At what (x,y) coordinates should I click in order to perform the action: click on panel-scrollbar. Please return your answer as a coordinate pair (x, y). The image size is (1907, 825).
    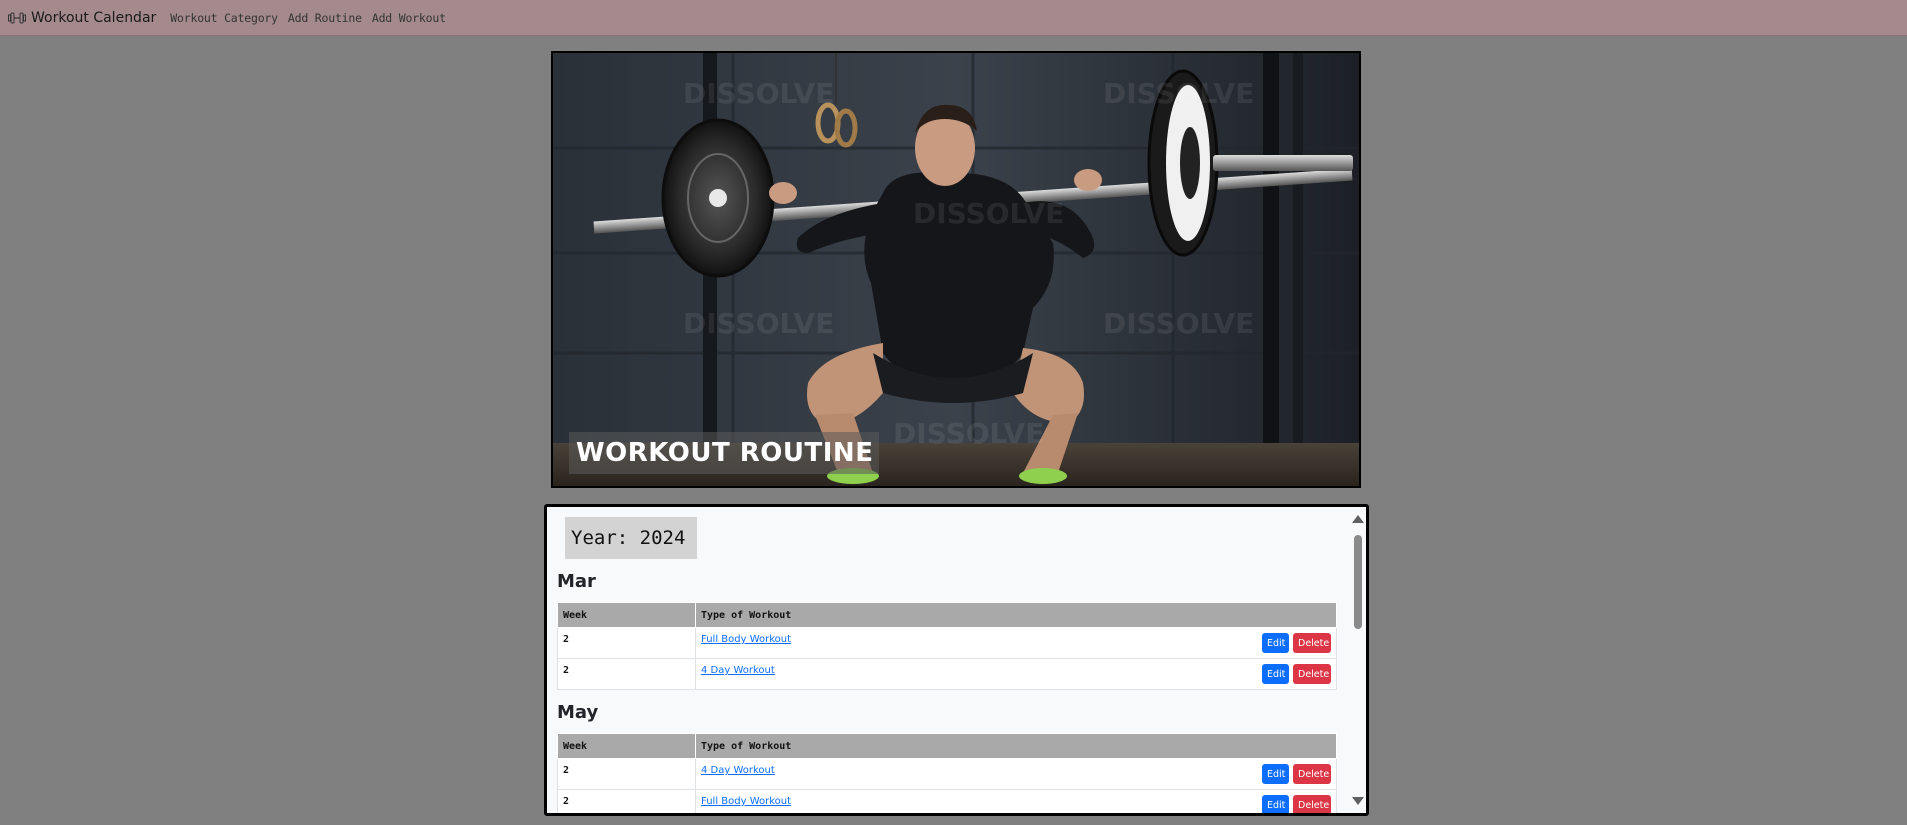
    Looking at the image, I should click on (1357, 660).